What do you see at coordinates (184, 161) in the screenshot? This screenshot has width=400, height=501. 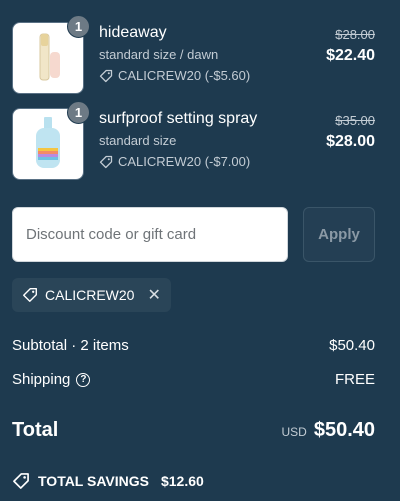 I see `item-discount-label: CALICREW20 (-$7.00)` at bounding box center [184, 161].